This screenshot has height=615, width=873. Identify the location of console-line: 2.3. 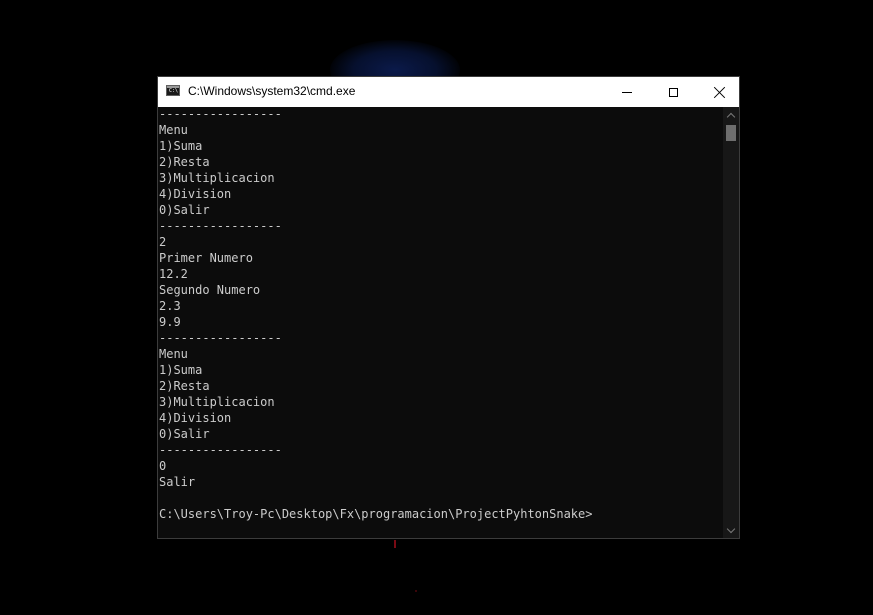
(170, 306).